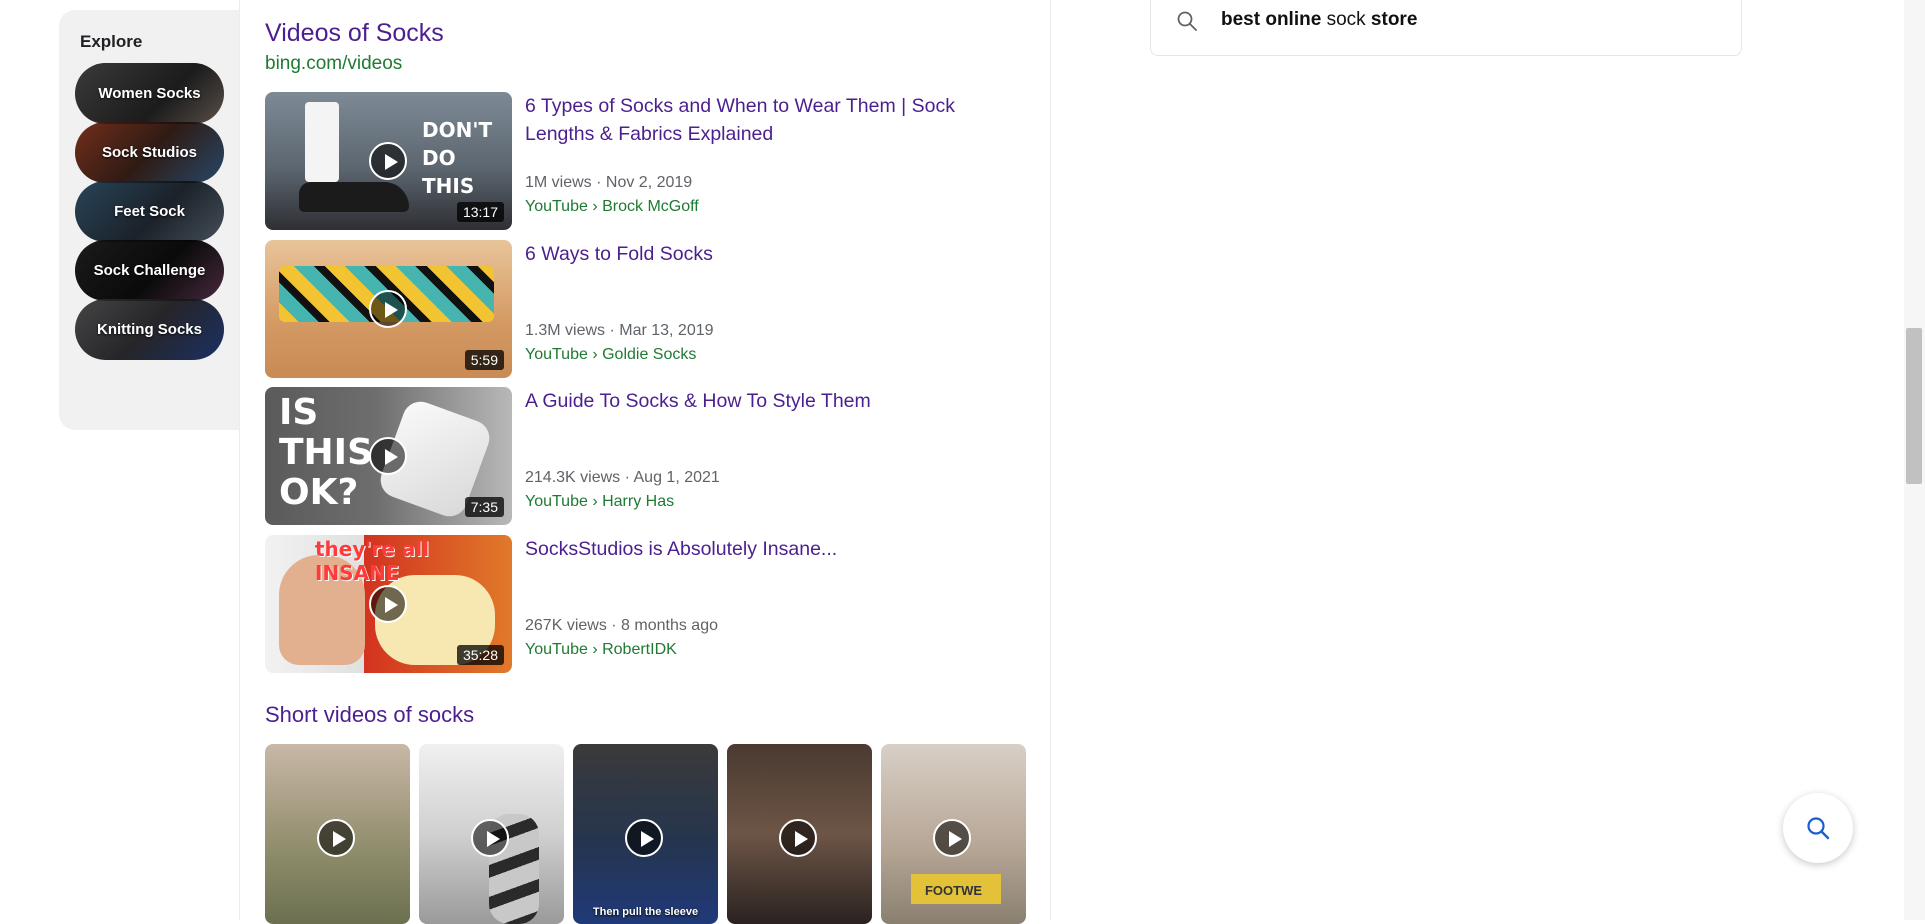  I want to click on query-plain: sock, so click(1346, 19).